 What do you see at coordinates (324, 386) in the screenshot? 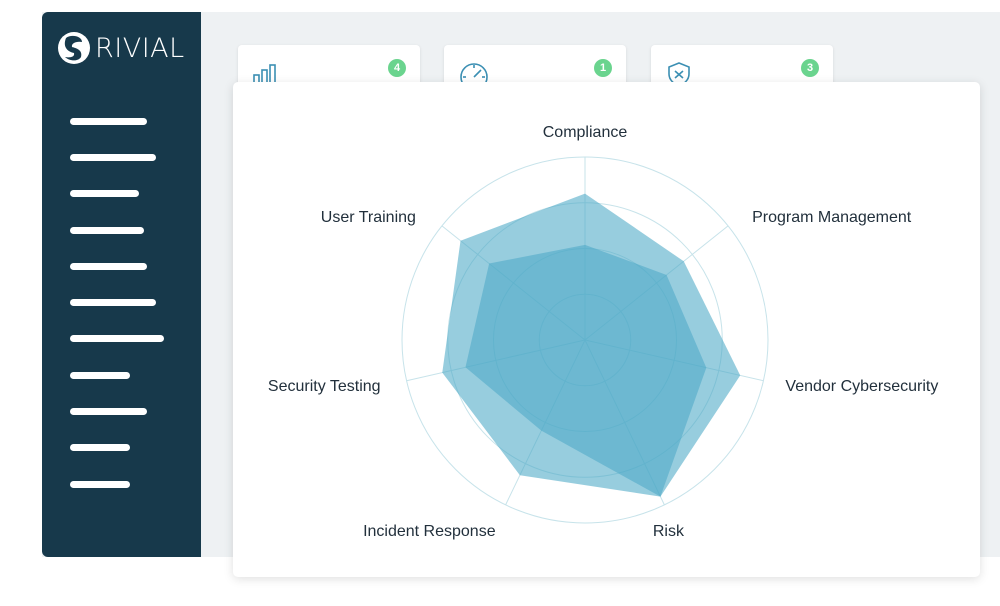
I see `radar-axis-label: Security Testing` at bounding box center [324, 386].